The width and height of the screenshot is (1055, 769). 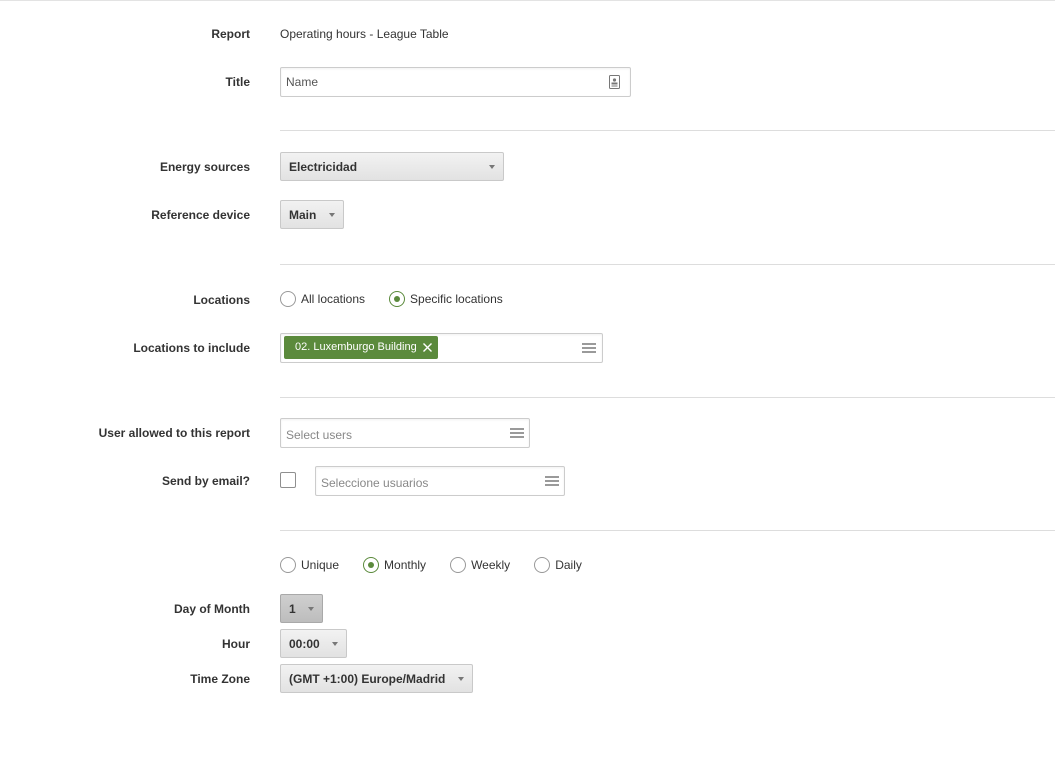 What do you see at coordinates (323, 167) in the screenshot?
I see `energy-sources-value: Electricidad` at bounding box center [323, 167].